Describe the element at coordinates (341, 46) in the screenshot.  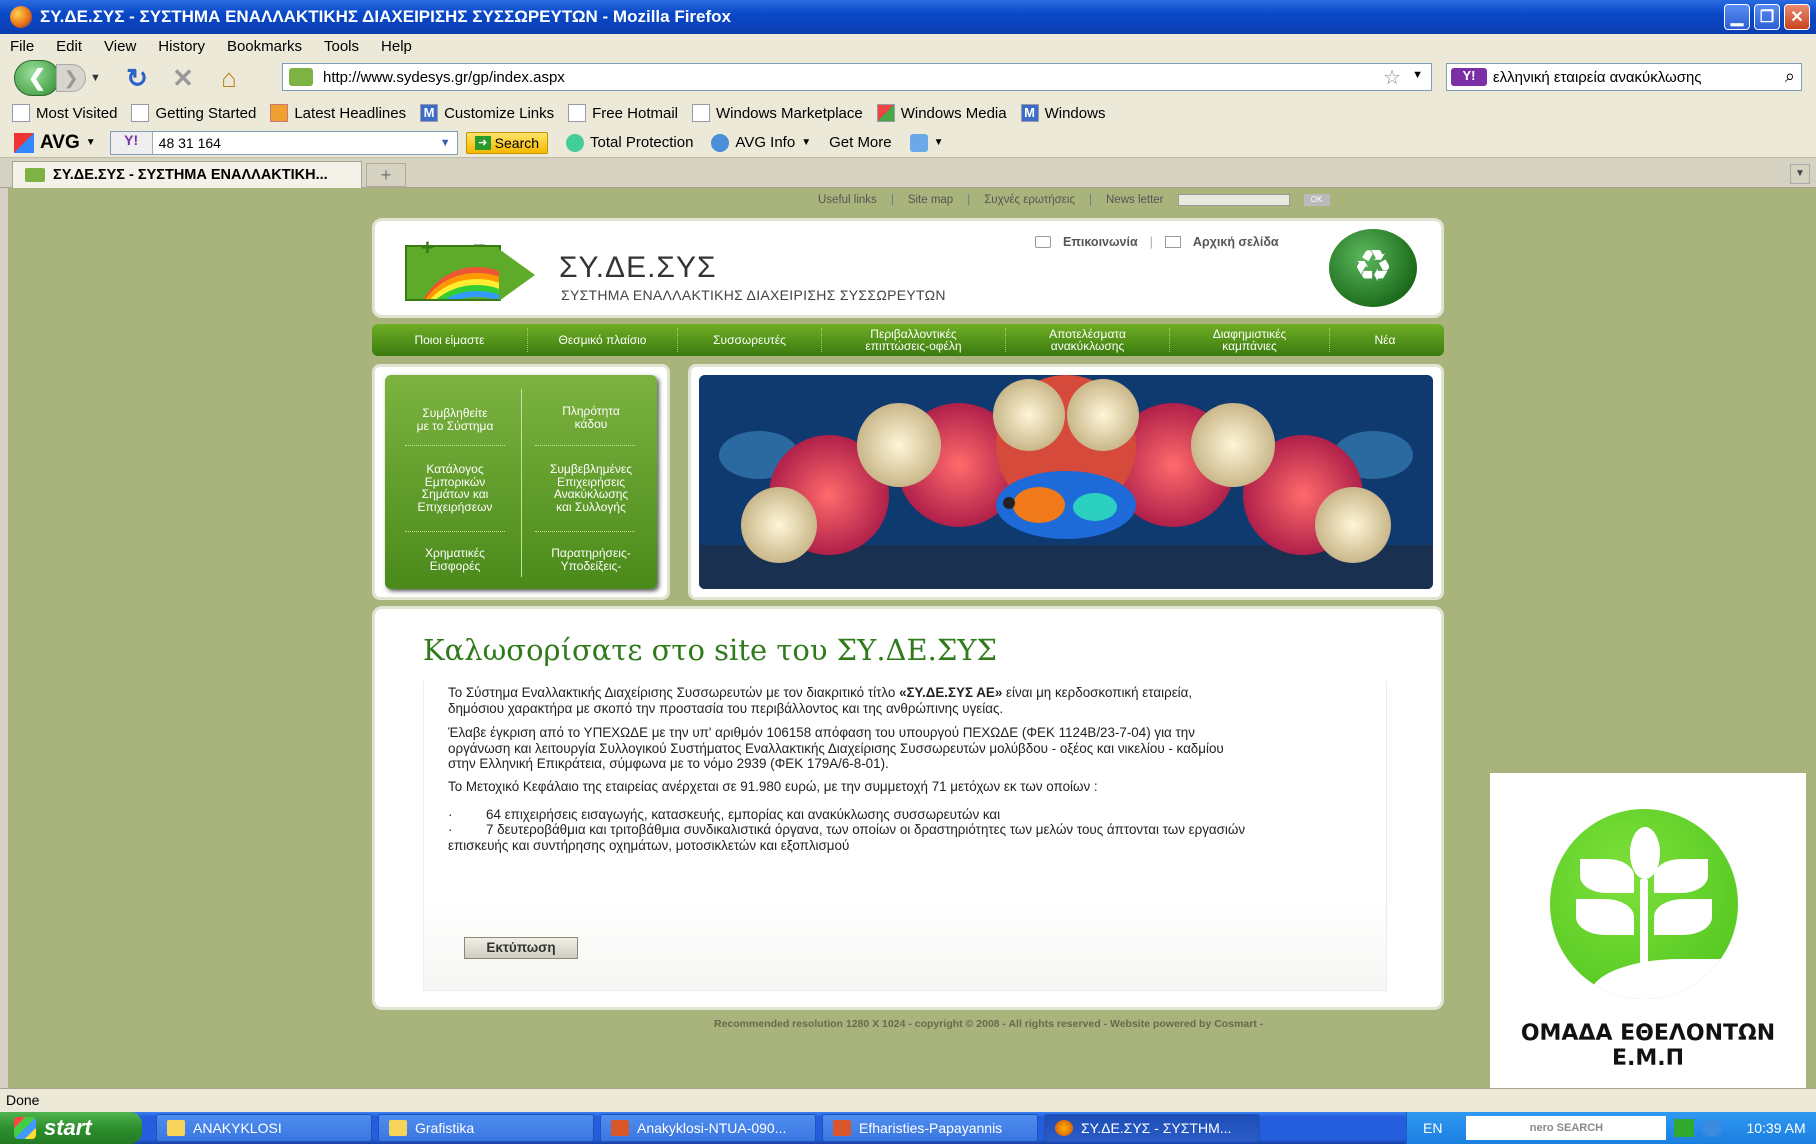
I see `menu-tools: Tools` at that location.